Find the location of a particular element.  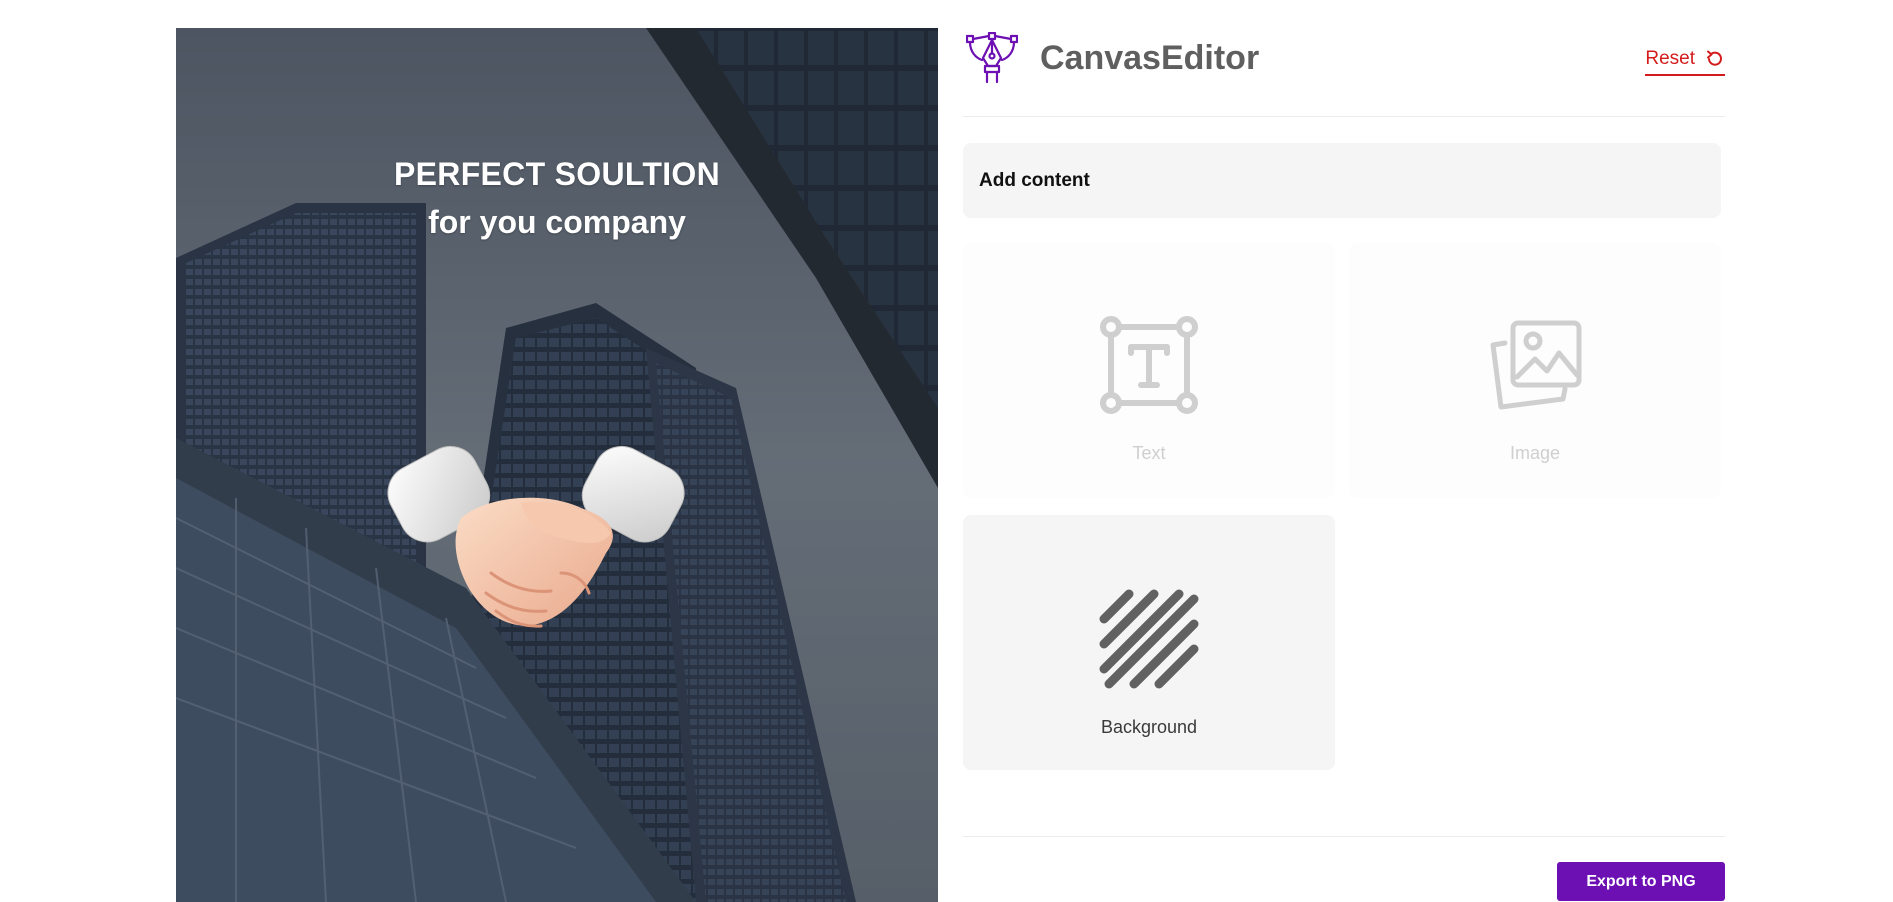

add-image-tile: Image is located at coordinates (1535, 370).